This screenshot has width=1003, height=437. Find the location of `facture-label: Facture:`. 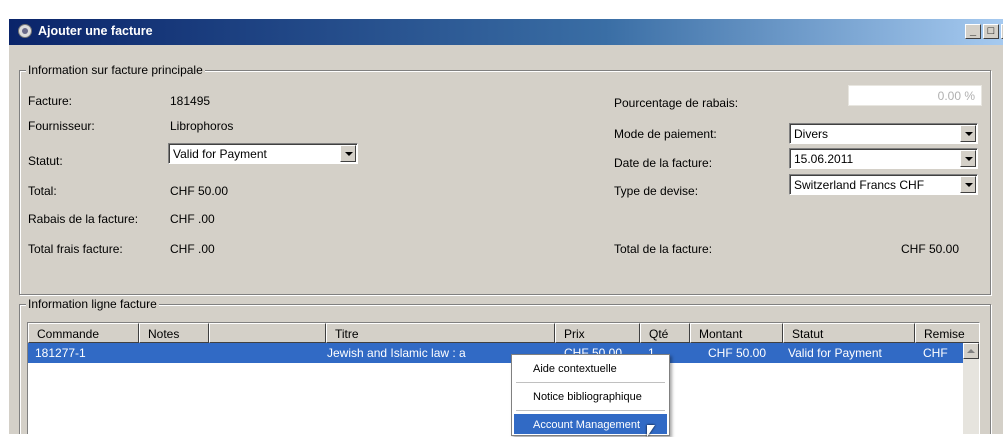

facture-label: Facture: is located at coordinates (50, 101).